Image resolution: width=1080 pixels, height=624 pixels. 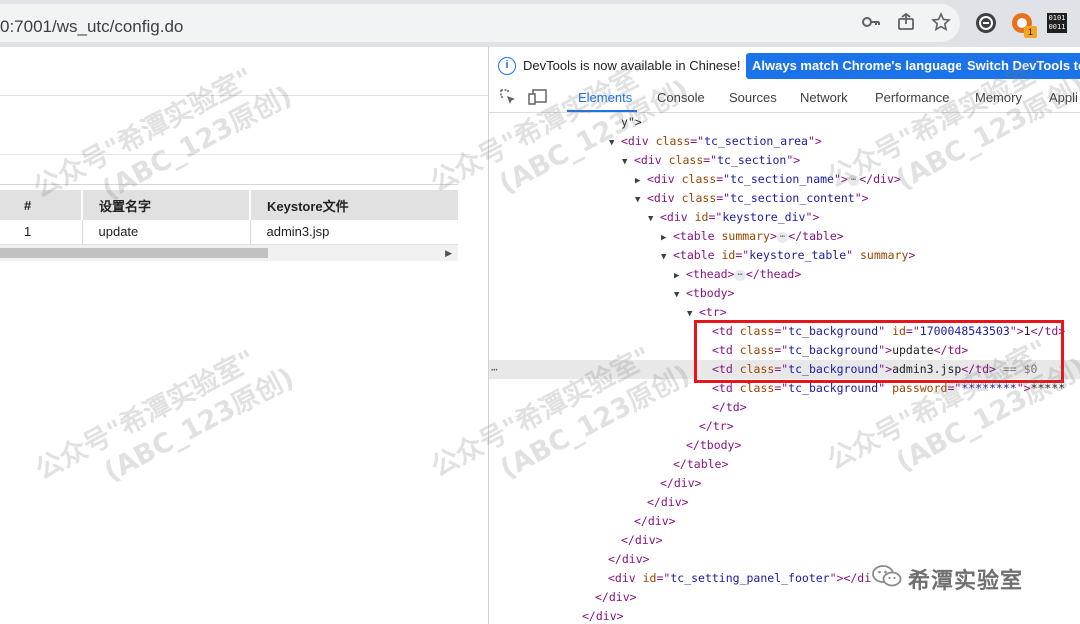 I want to click on extension-badge: 1, so click(x=1030, y=32).